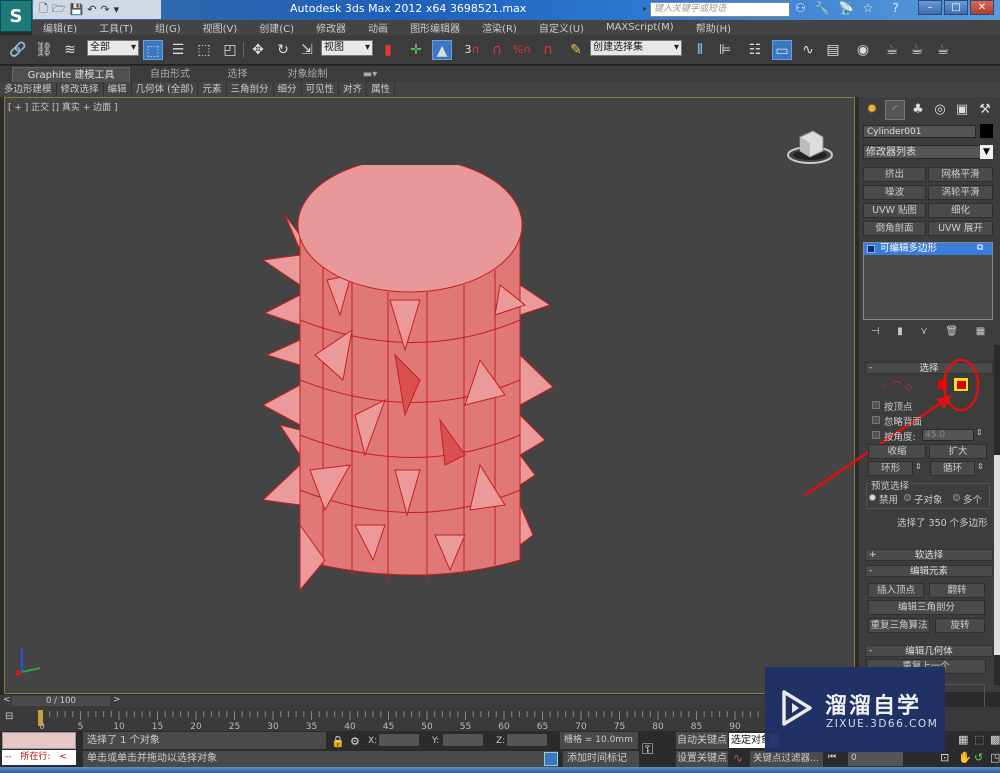  I want to click on link-icon: 🔗, so click(18, 50).